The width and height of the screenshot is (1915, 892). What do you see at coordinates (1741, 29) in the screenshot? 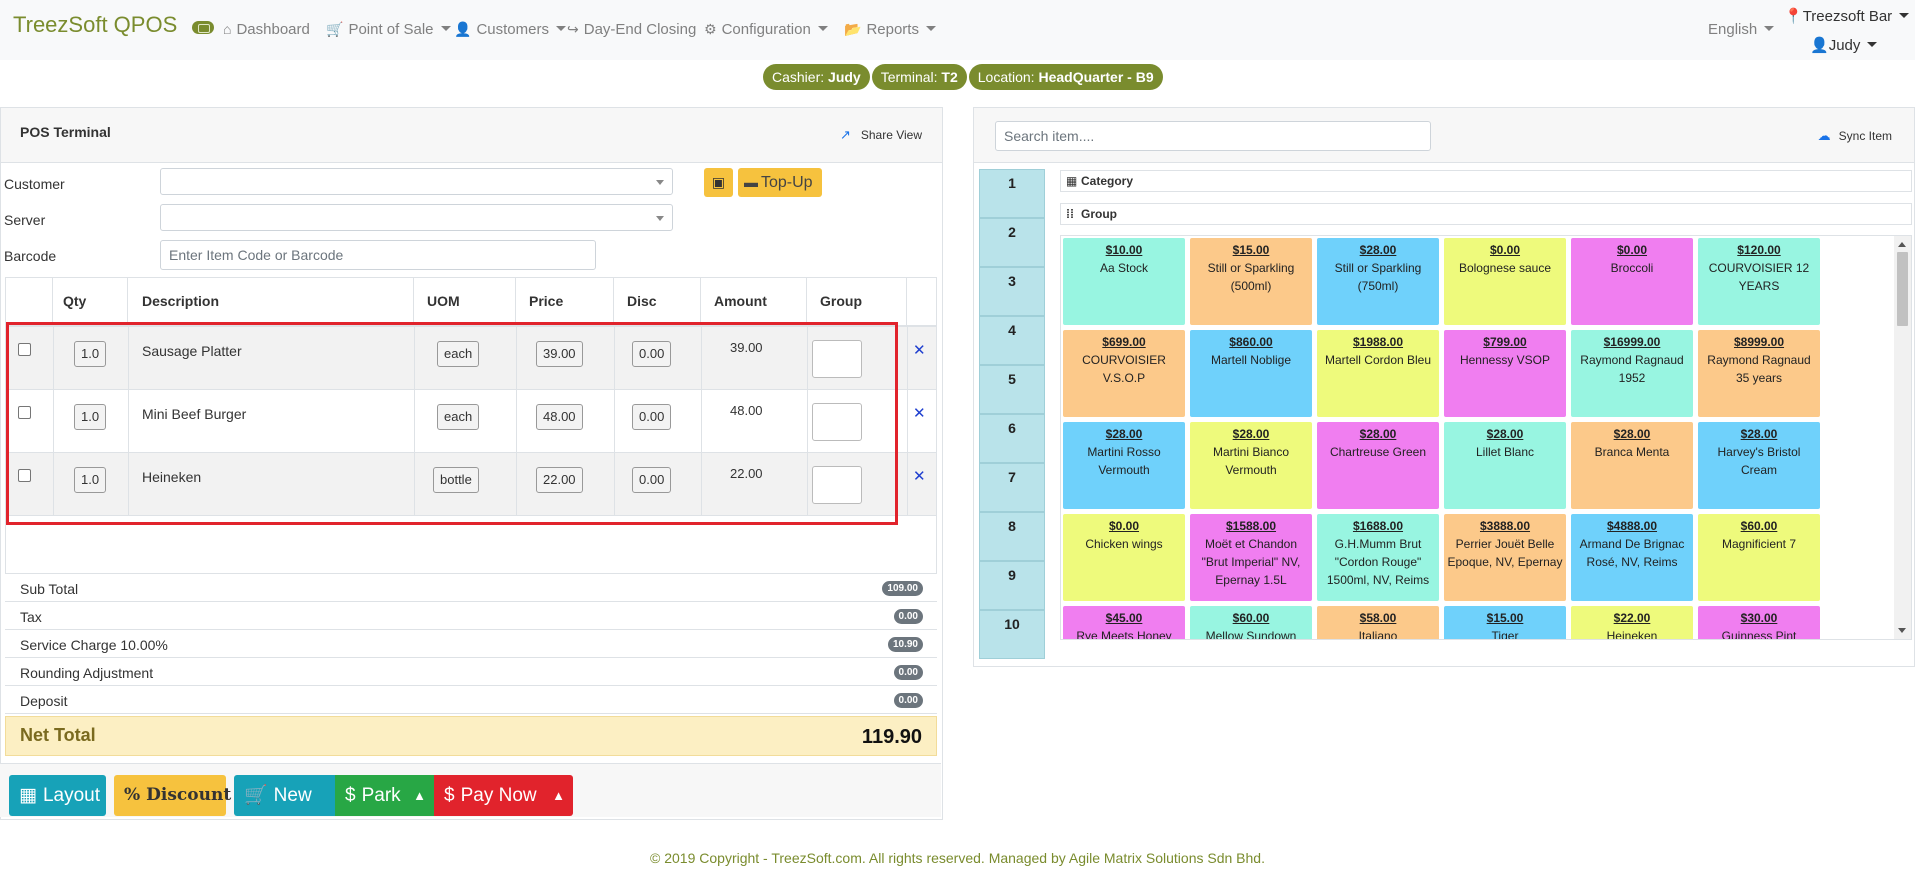
I see `language-dropdown: English` at bounding box center [1741, 29].